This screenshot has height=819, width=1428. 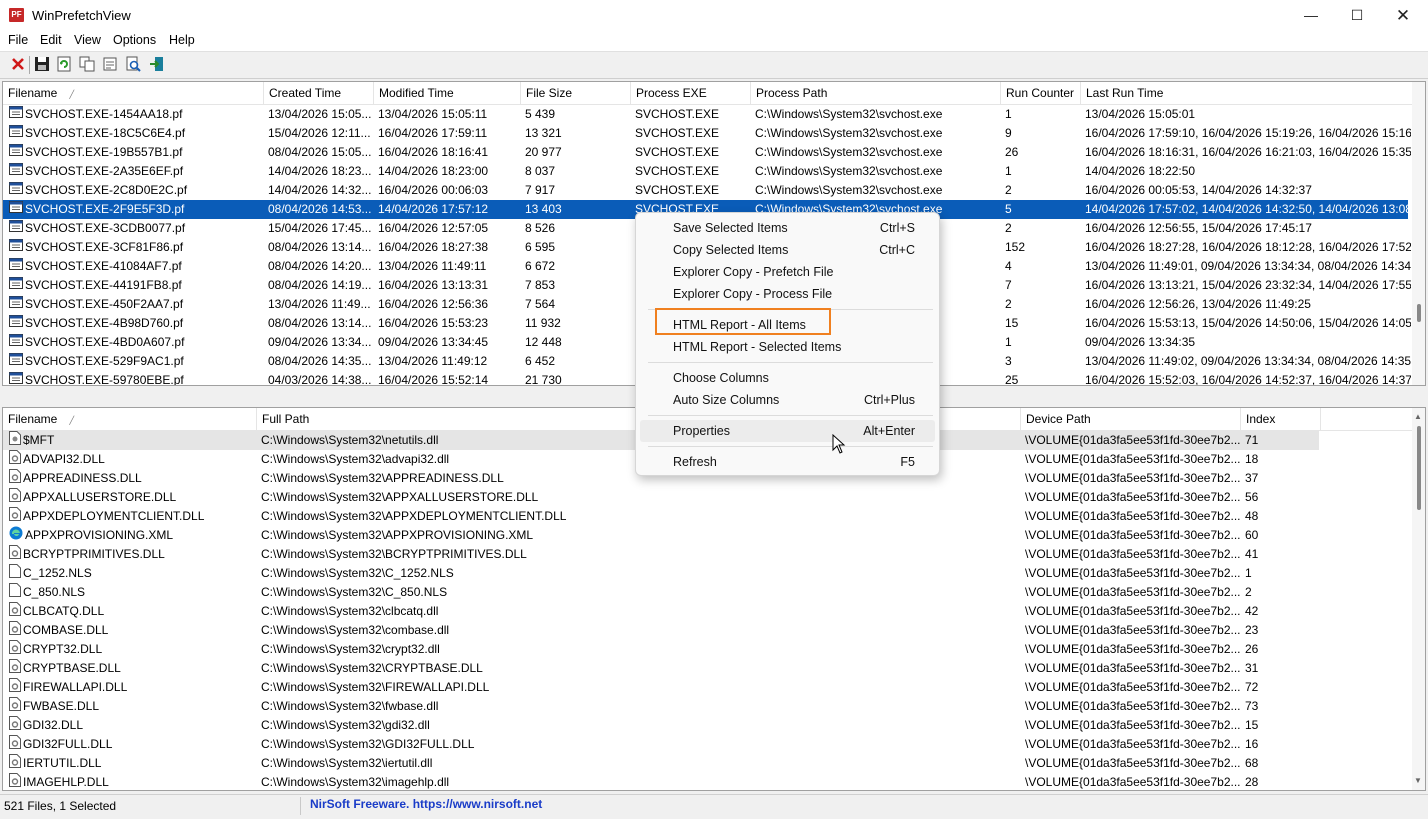 I want to click on col-last-run-time: Last Run Time, so click(x=1246, y=93).